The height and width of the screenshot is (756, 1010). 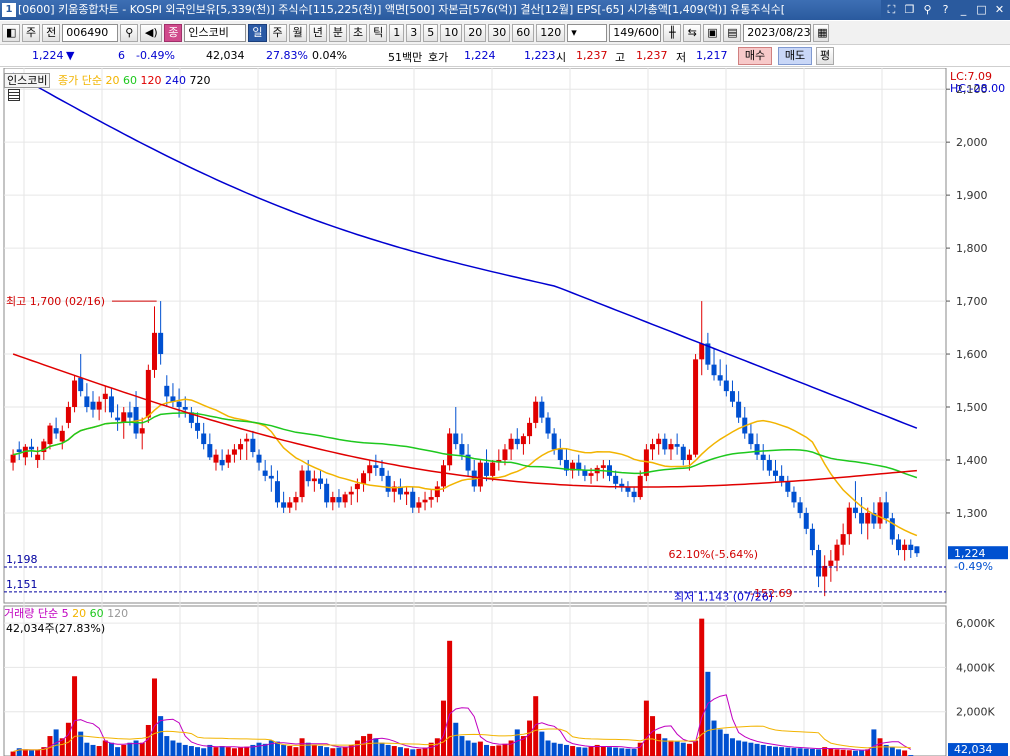 I want to click on interval-10: 10, so click(x=451, y=32).